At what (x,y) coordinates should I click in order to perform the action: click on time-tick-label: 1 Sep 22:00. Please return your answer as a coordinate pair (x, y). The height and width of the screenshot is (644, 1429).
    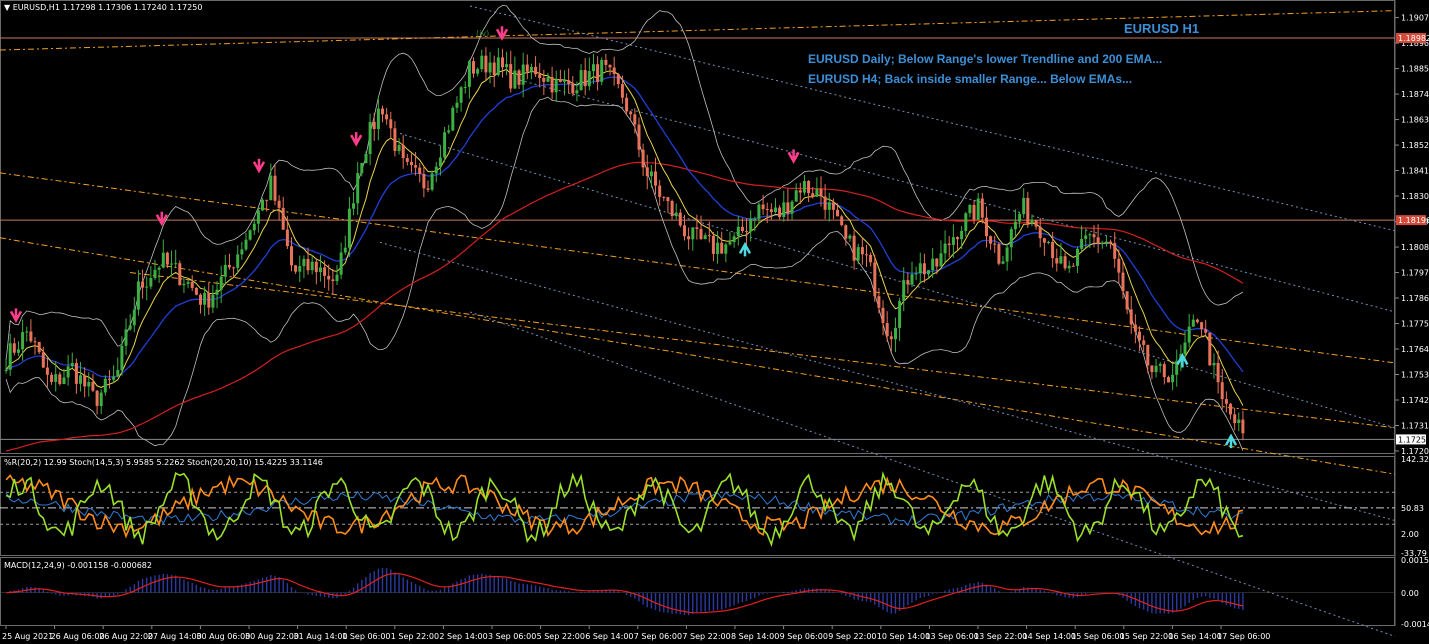
    Looking at the image, I should click on (415, 636).